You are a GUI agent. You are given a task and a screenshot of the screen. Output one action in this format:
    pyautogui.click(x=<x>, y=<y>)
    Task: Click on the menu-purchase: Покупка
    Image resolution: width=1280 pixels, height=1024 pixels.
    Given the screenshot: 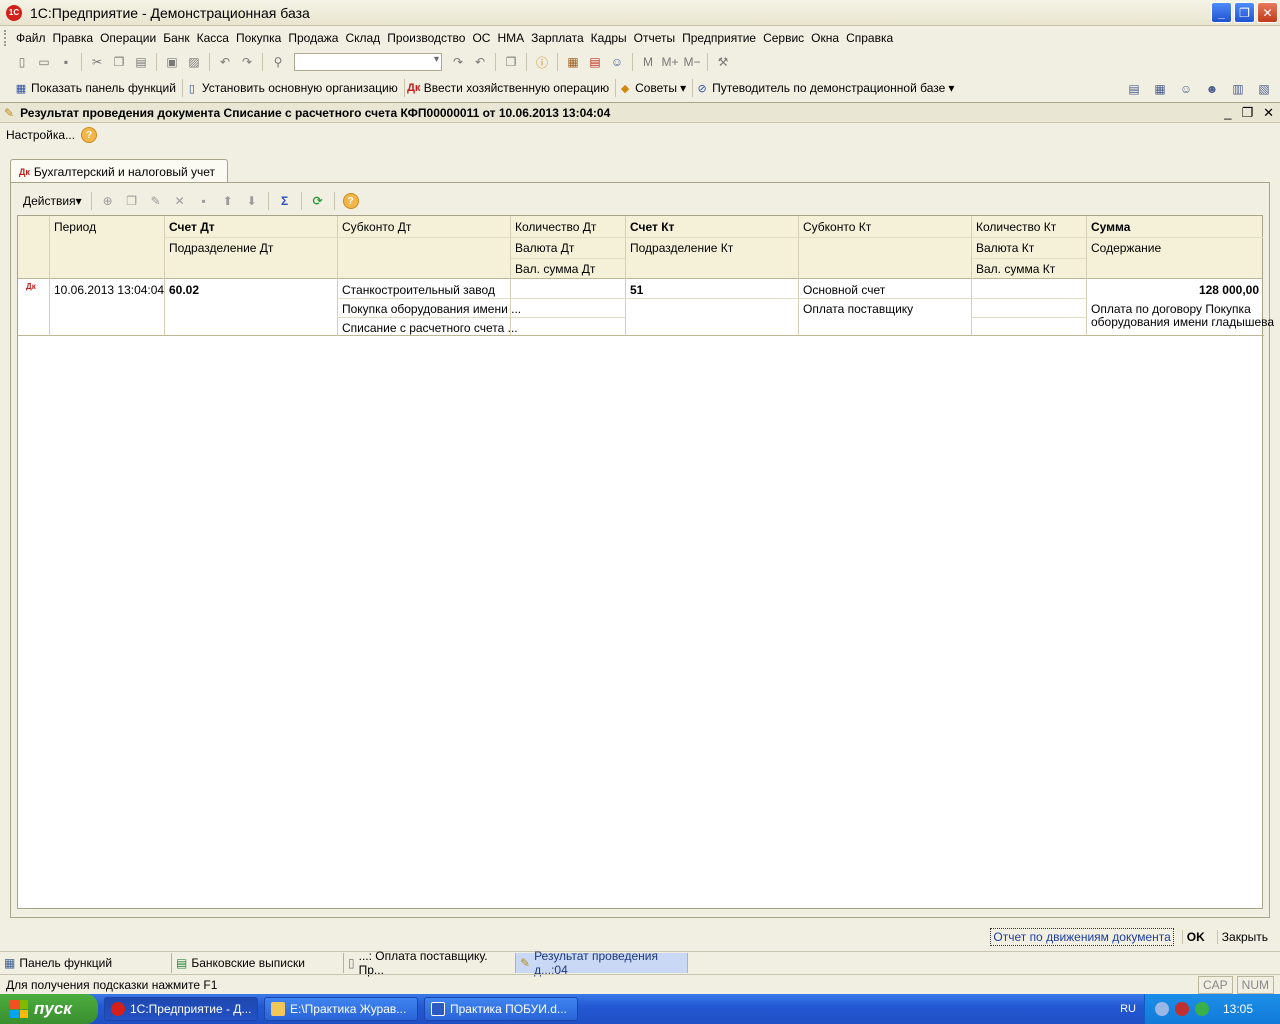 What is the action you would take?
    pyautogui.click(x=261, y=38)
    